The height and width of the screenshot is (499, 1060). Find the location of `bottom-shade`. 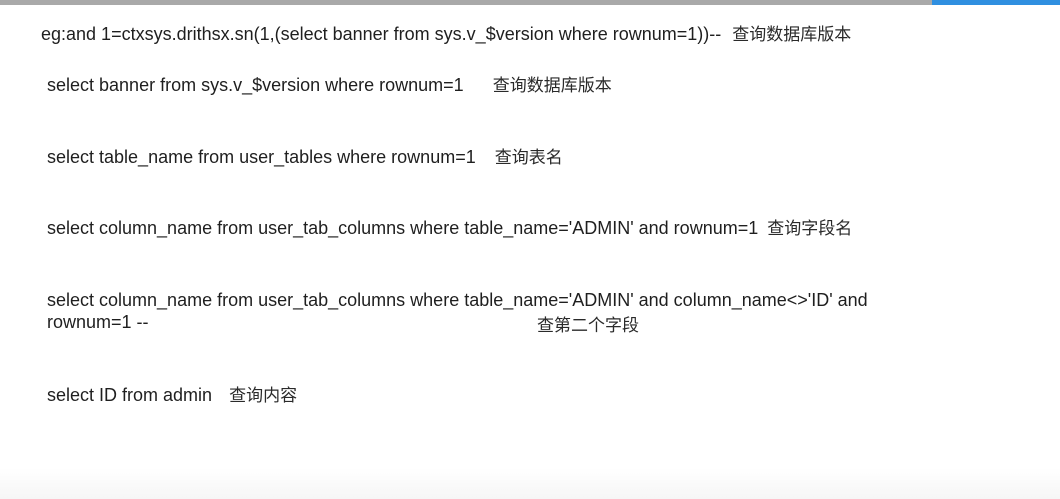

bottom-shade is located at coordinates (530, 483).